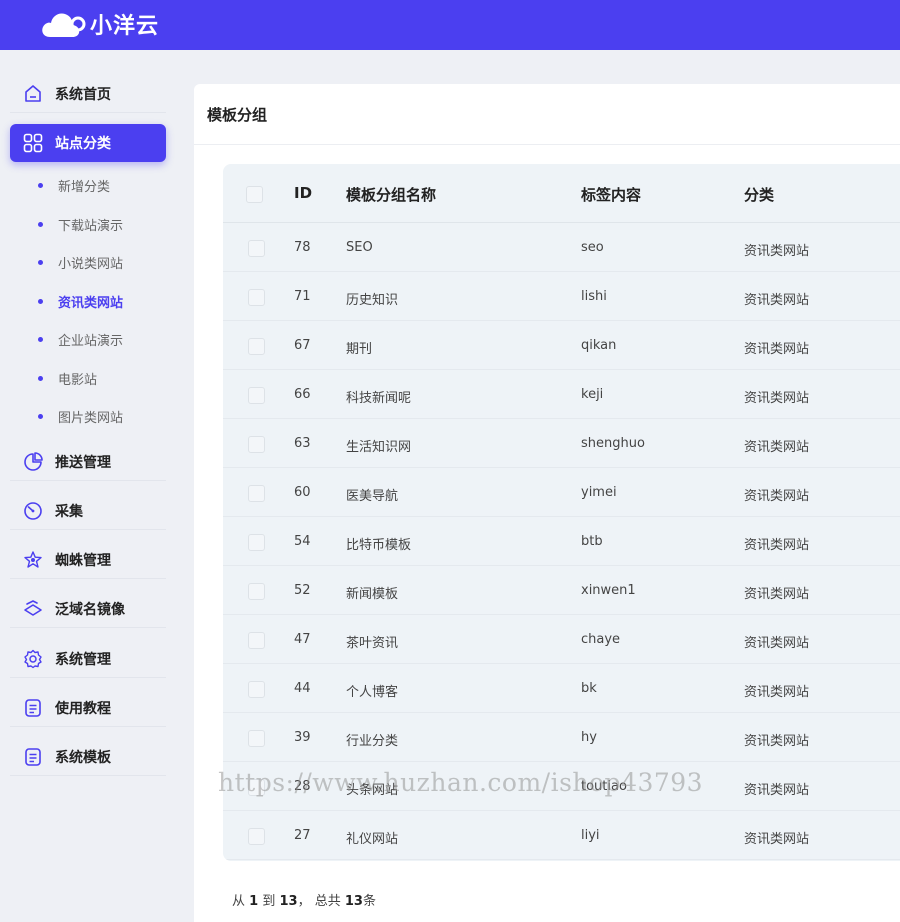 This screenshot has width=900, height=922. Describe the element at coordinates (590, 835) in the screenshot. I see `cell-tag: liyi` at that location.